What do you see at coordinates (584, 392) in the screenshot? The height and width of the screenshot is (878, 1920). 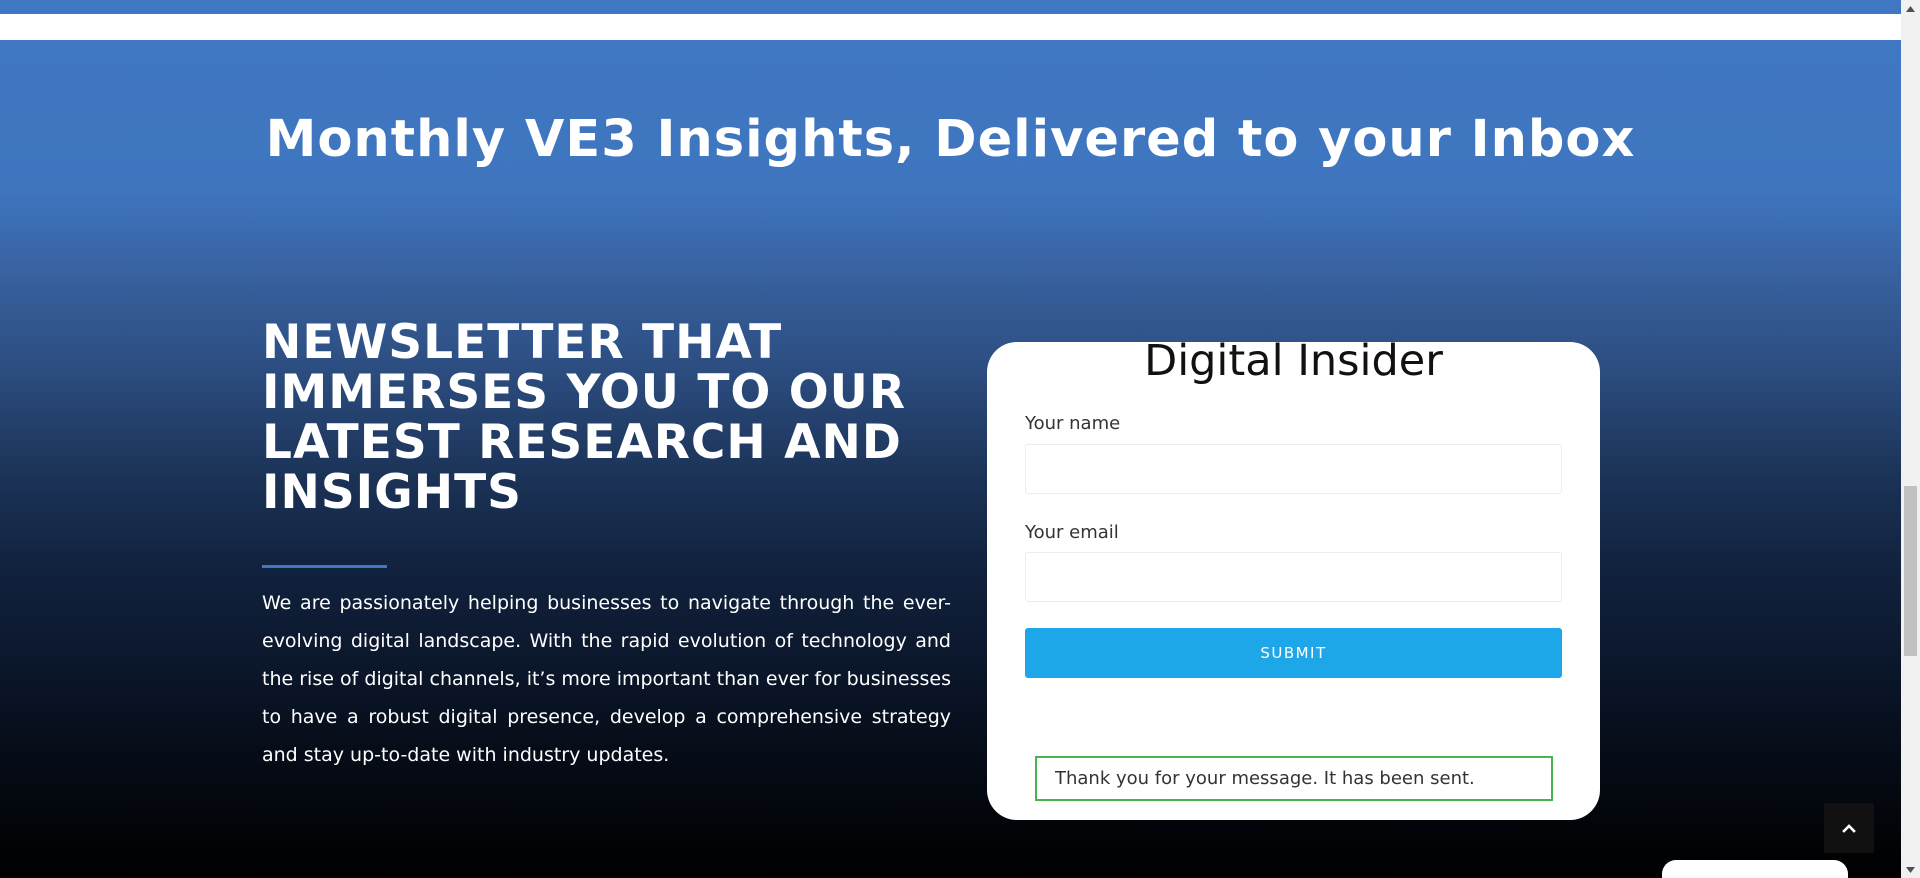 I see `heading-line: IMMERSES YOU TO OUR` at bounding box center [584, 392].